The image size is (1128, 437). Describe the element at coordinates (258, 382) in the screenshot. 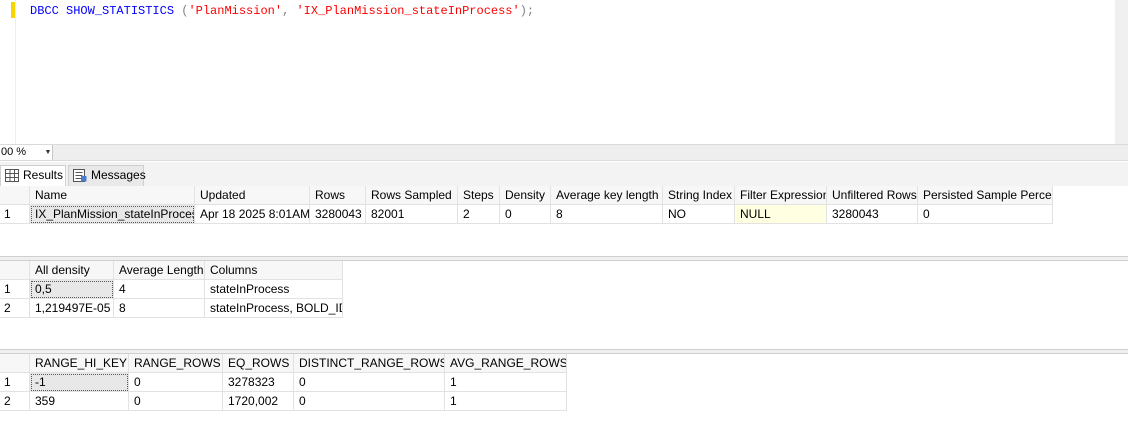

I see `grid-cell: 3278323` at that location.